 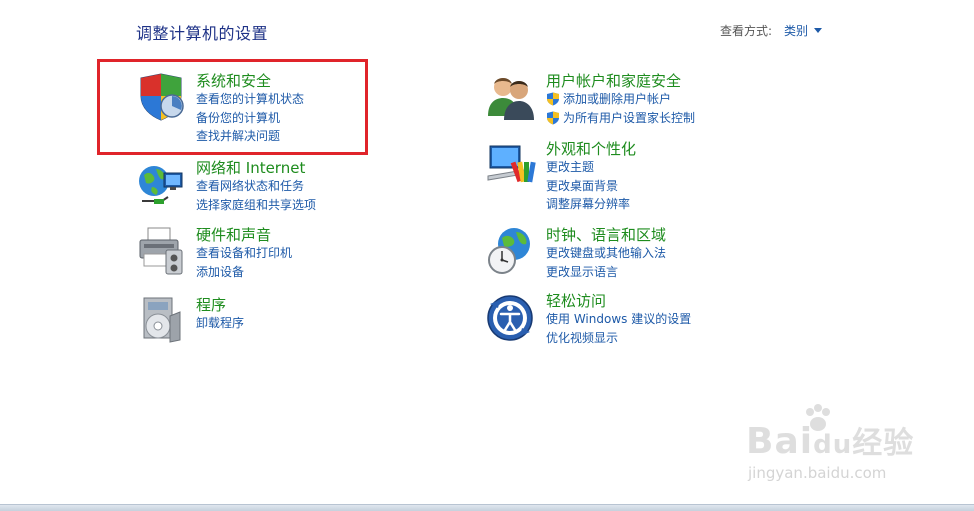 I want to click on link-change-keyboard: 更改键盘或其他输入法, so click(x=666, y=253).